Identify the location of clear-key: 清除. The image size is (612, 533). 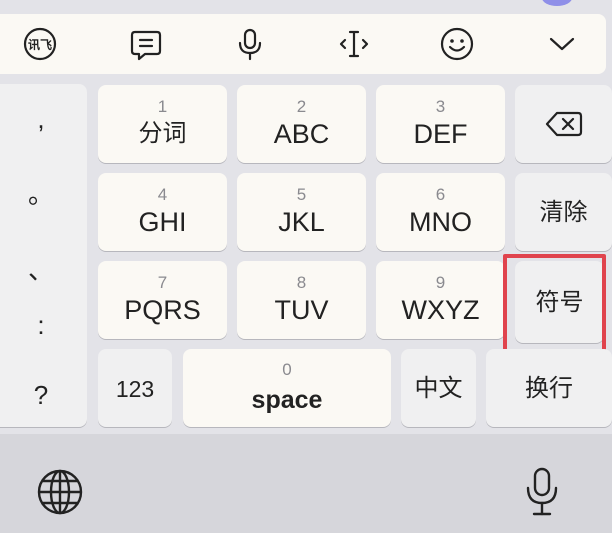
(563, 212).